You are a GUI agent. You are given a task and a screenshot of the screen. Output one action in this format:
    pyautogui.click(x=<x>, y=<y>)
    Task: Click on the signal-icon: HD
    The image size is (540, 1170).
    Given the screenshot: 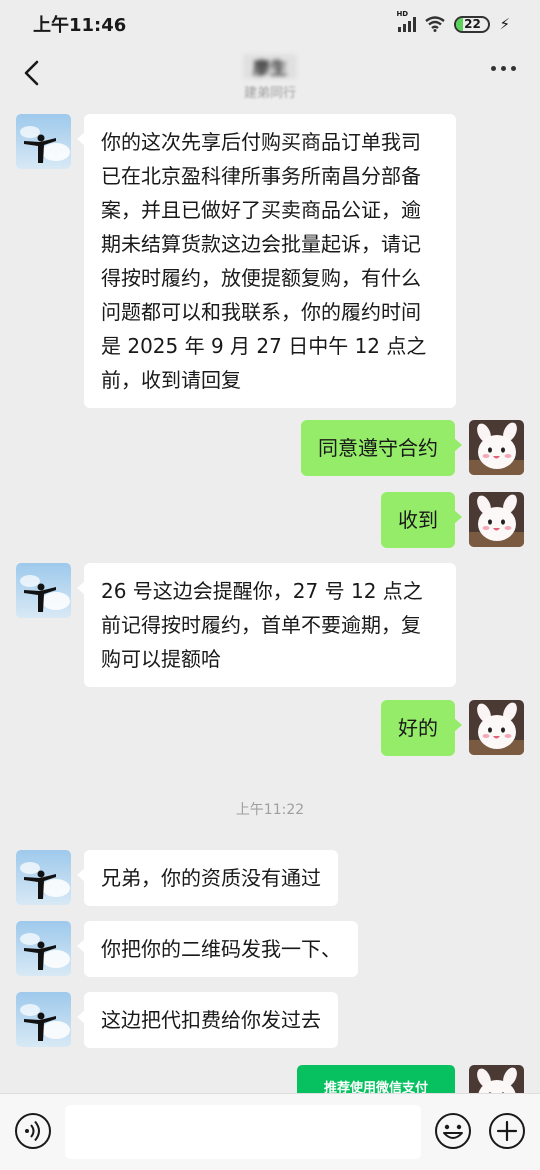 What is the action you would take?
    pyautogui.click(x=406, y=21)
    